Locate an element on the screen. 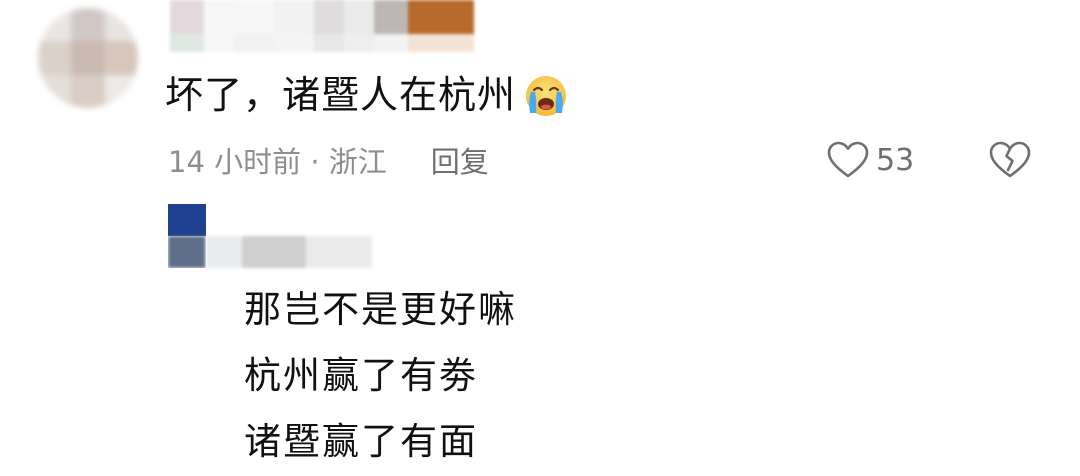  comment-text-content: 坏了，诸暨人在杭州 is located at coordinates (341, 95).